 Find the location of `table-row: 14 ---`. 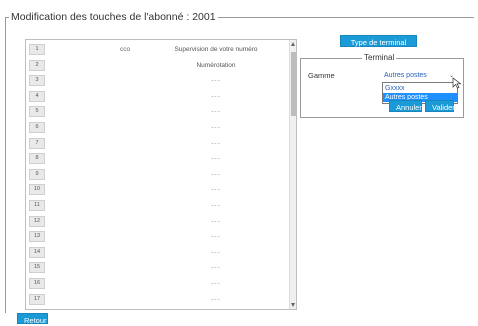

table-row: 14 --- is located at coordinates (157, 252).